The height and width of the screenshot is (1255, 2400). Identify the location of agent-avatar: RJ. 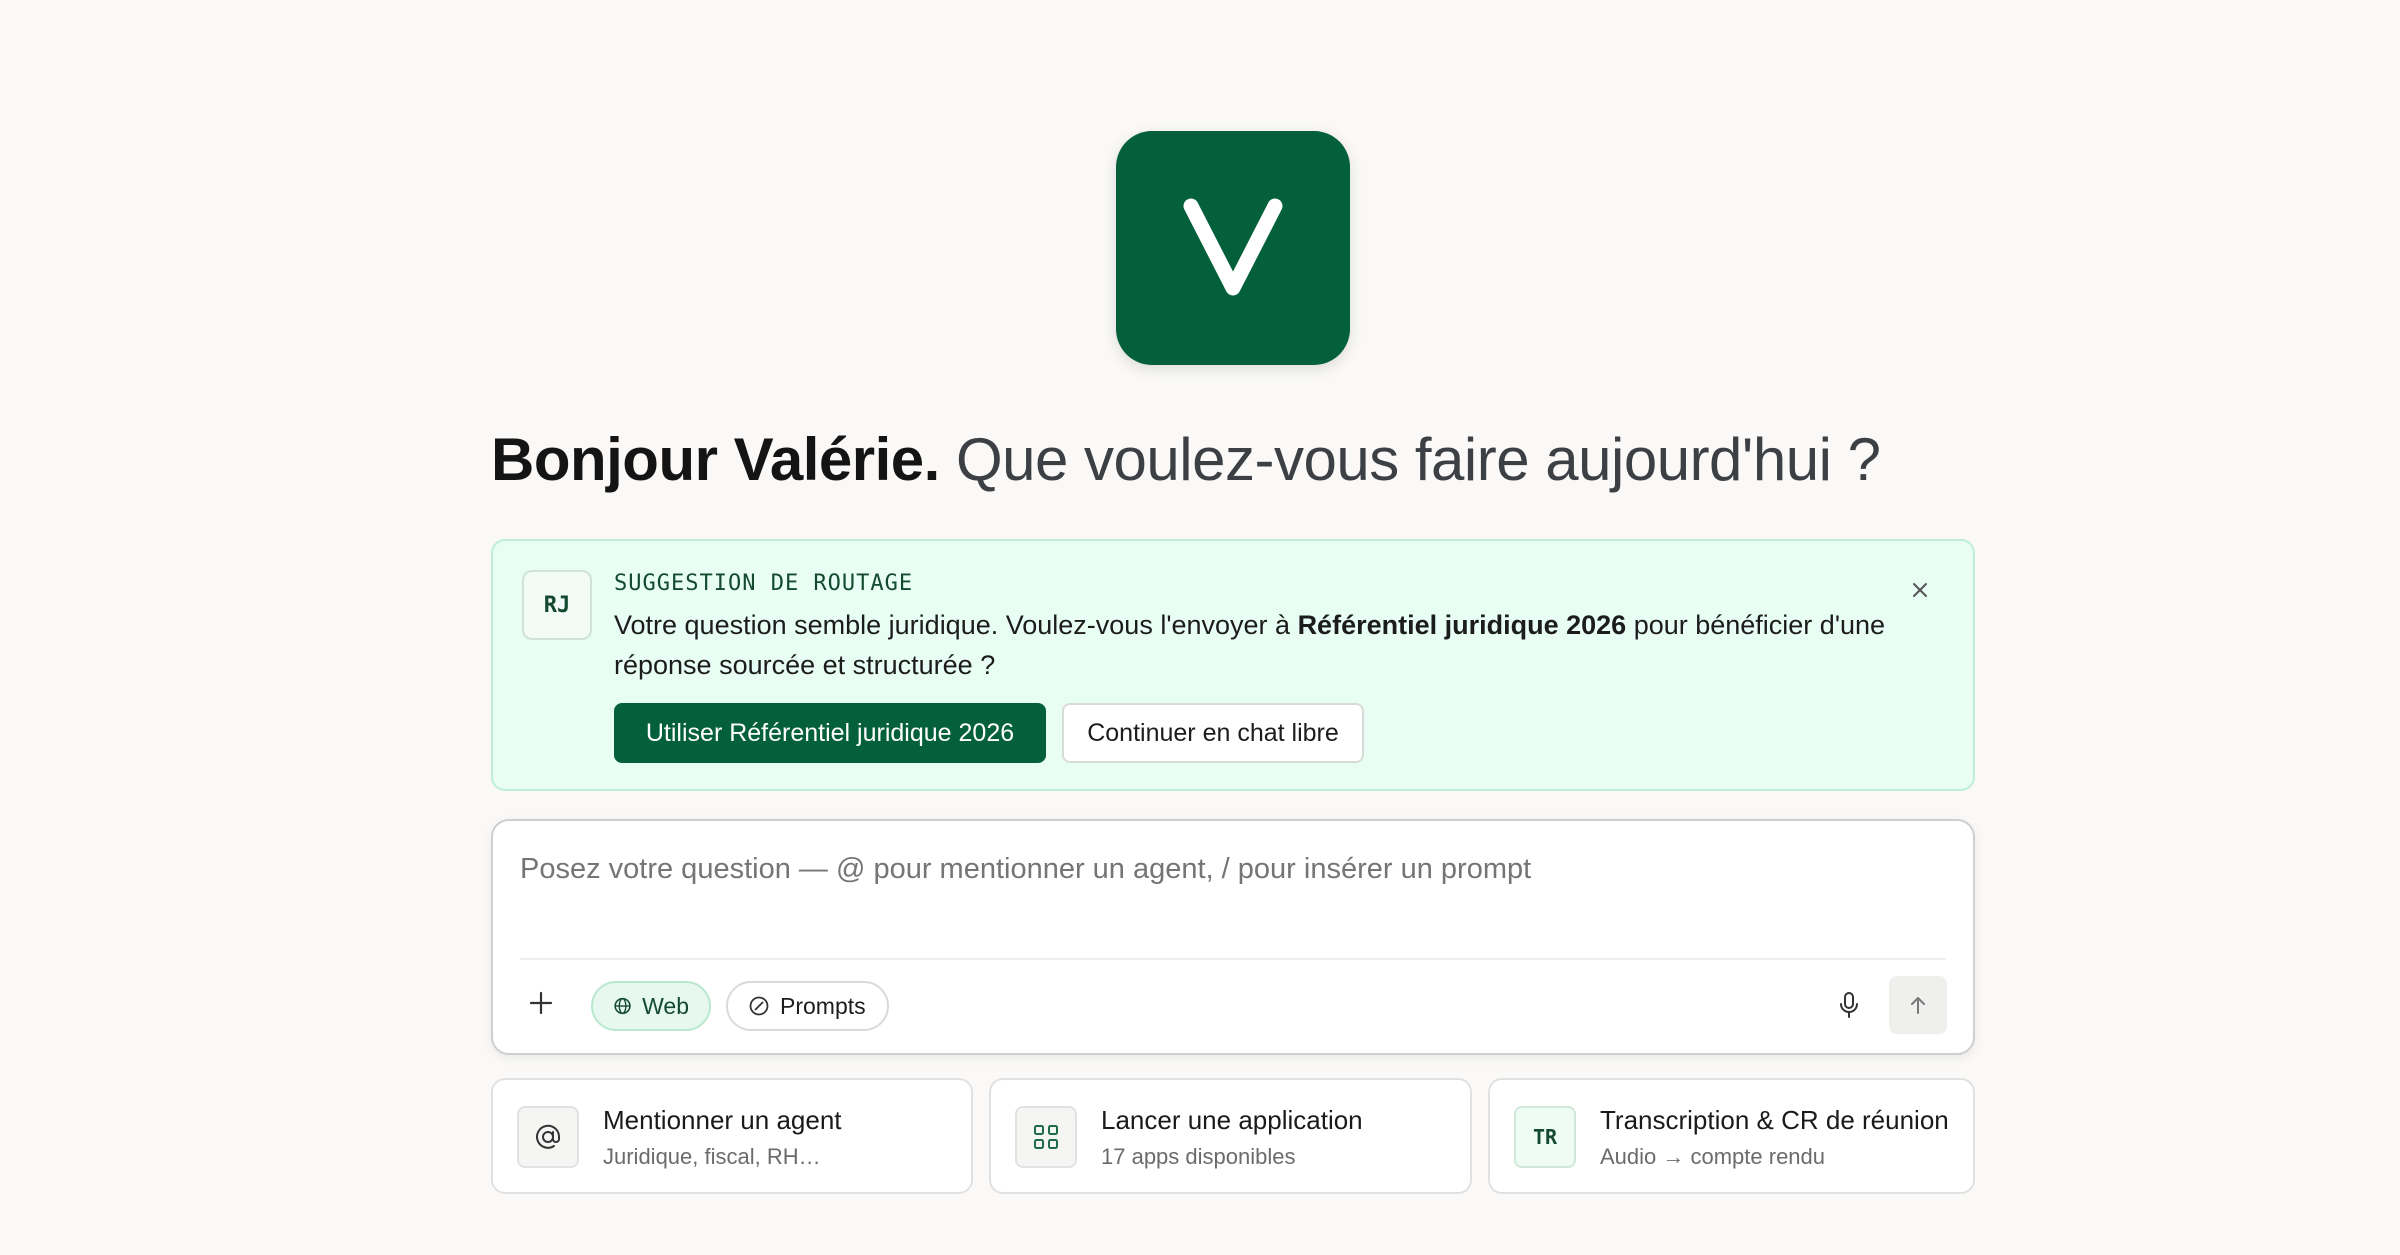
(557, 605).